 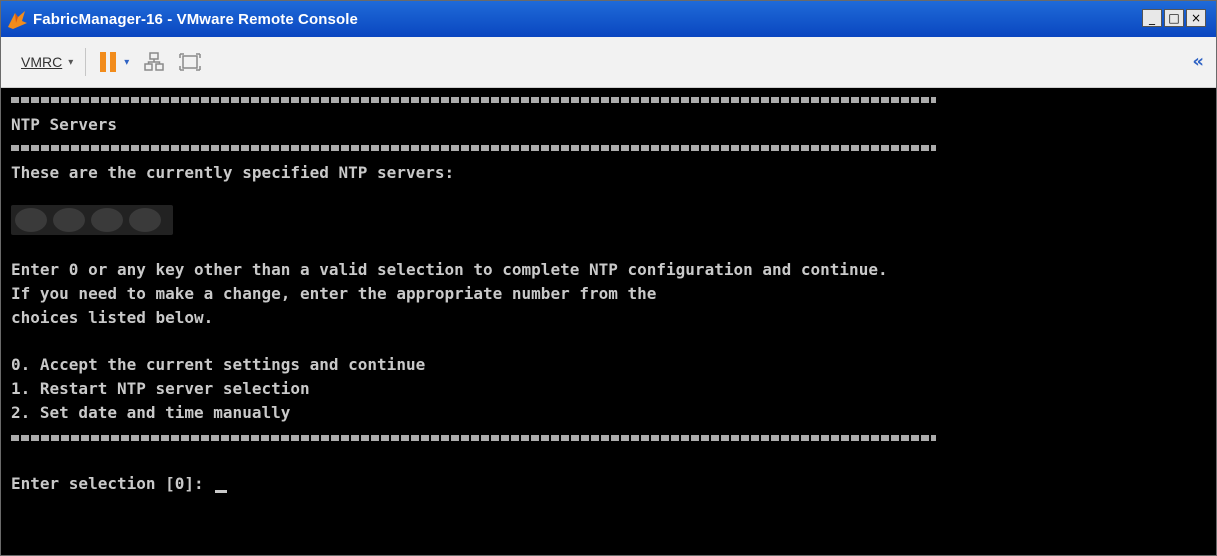 What do you see at coordinates (195, 19) in the screenshot?
I see `window-title: FabricManager-16 - VMware Remote Console` at bounding box center [195, 19].